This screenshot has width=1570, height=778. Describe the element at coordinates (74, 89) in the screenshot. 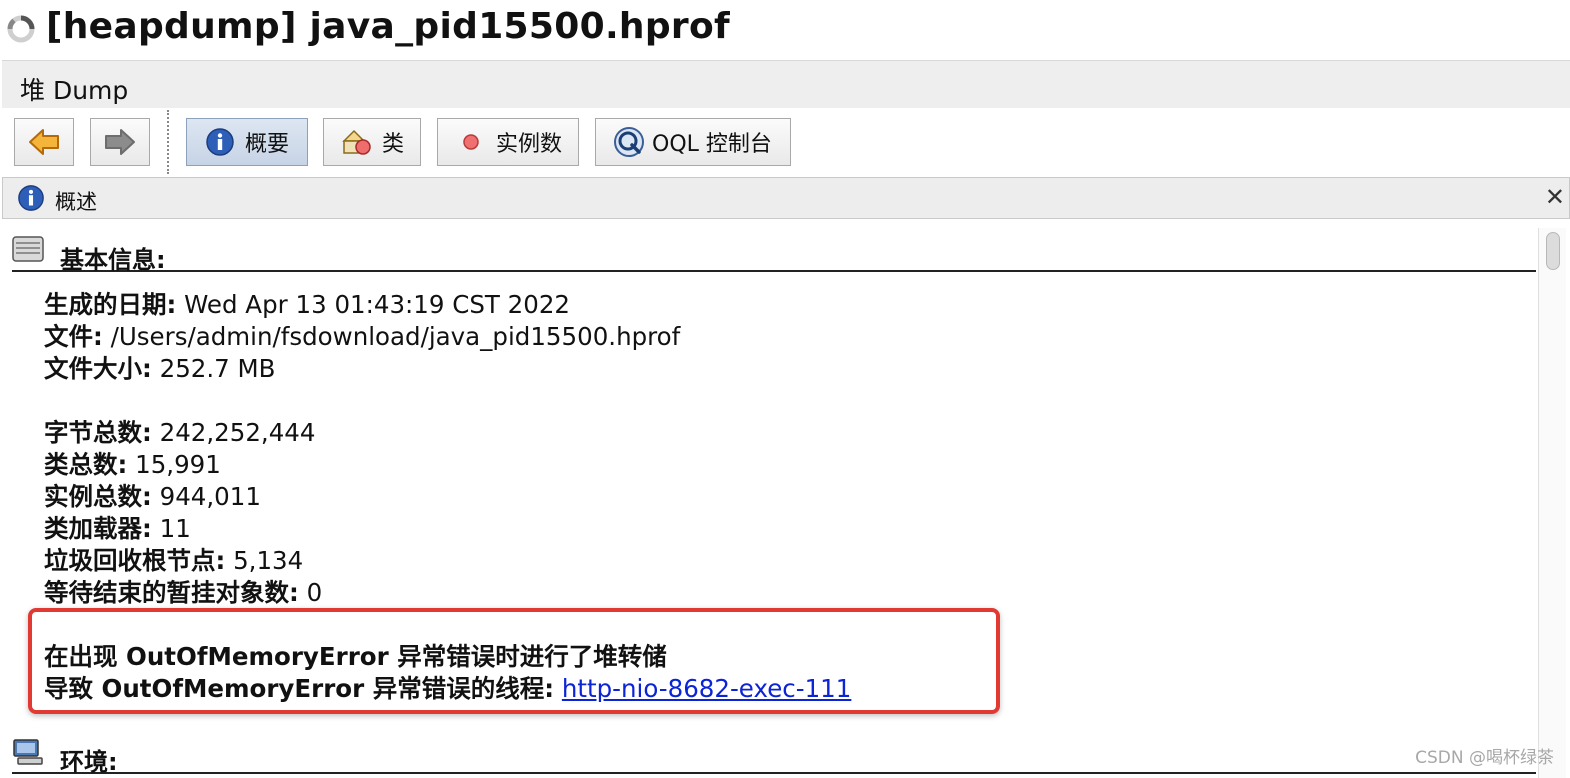

I see `heap-dump-label: 堆 Dump` at that location.